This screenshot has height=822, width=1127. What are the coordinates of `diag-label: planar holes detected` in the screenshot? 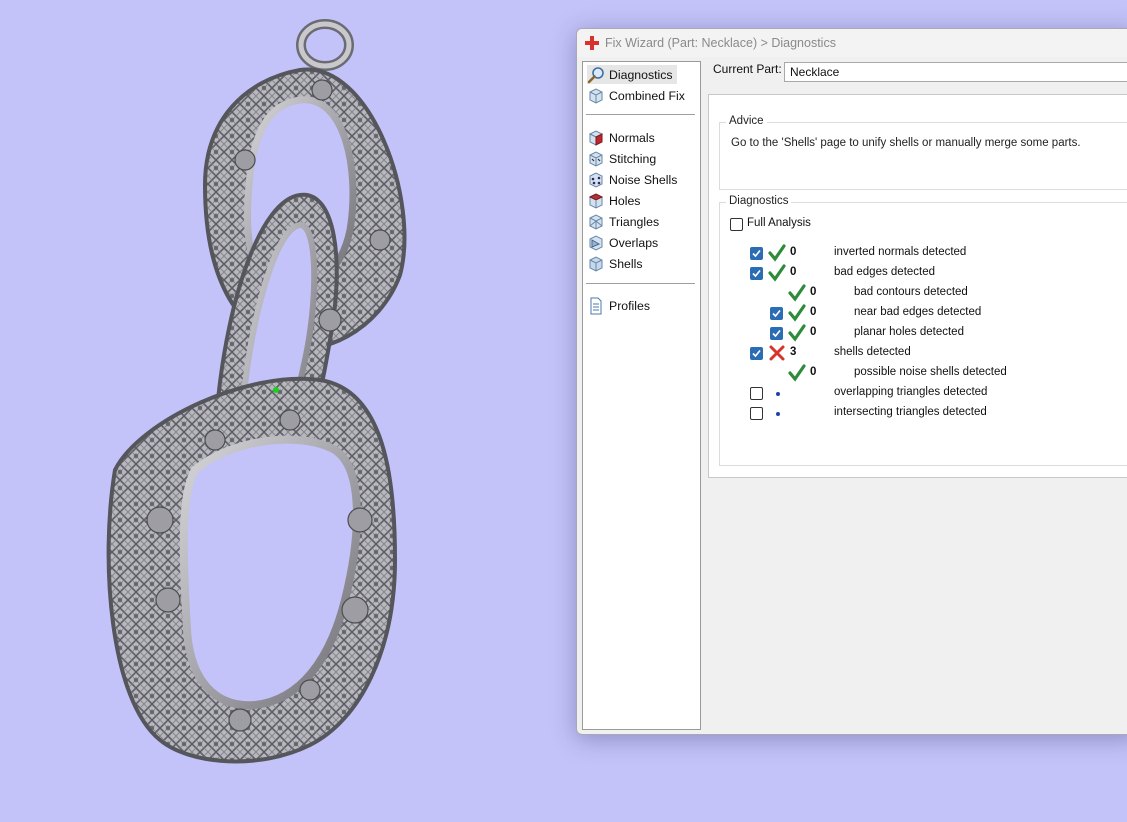 It's located at (909, 332).